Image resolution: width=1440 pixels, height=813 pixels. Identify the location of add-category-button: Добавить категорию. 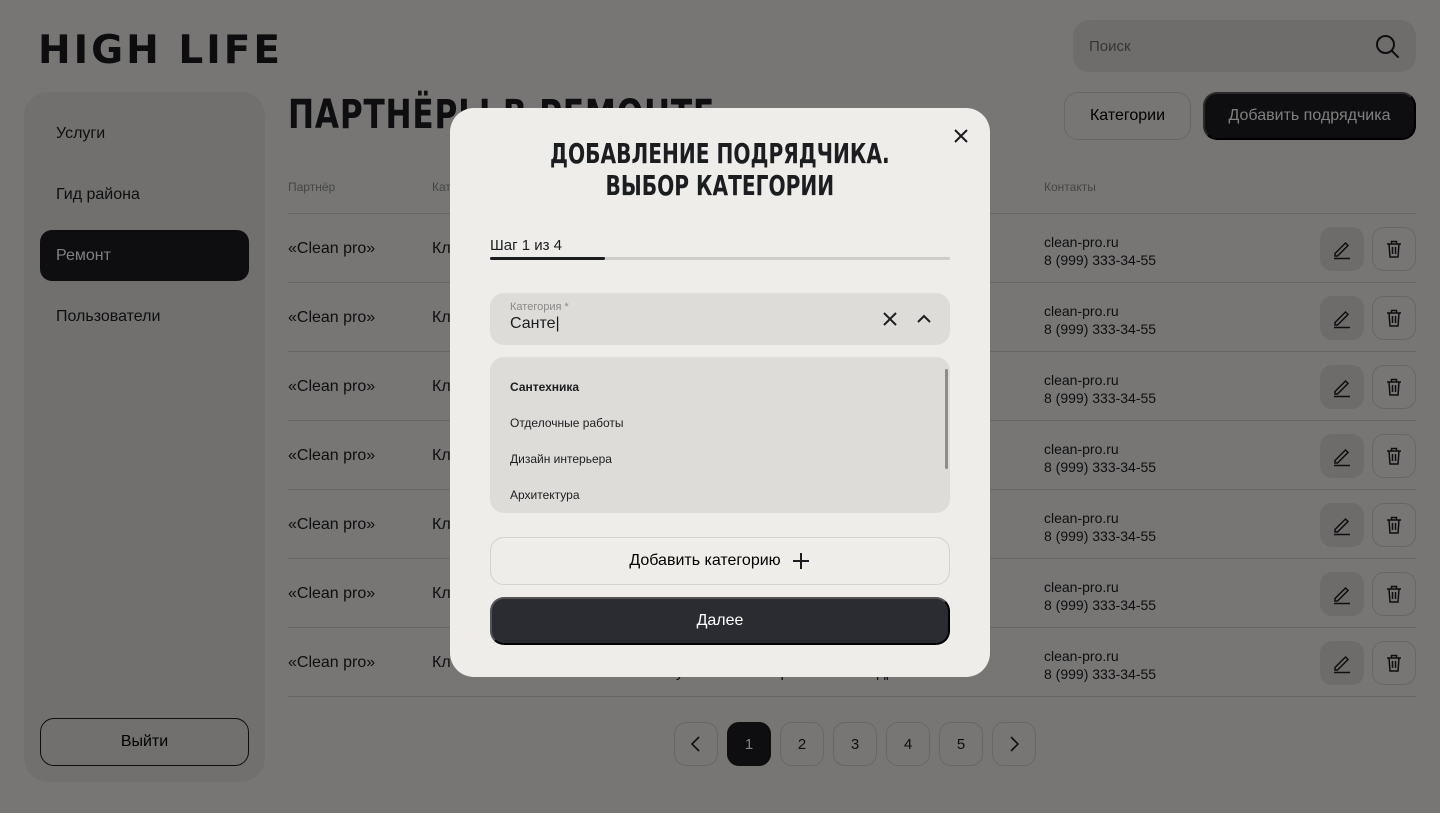
(720, 561).